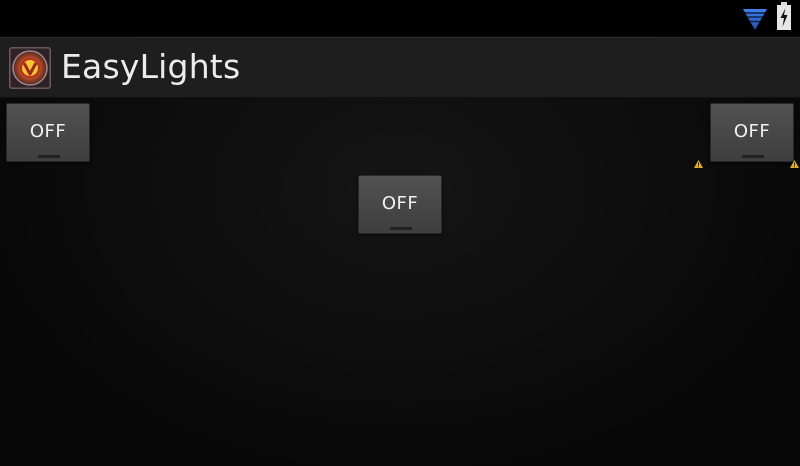  I want to click on action-bar: EasyLights, so click(400, 67).